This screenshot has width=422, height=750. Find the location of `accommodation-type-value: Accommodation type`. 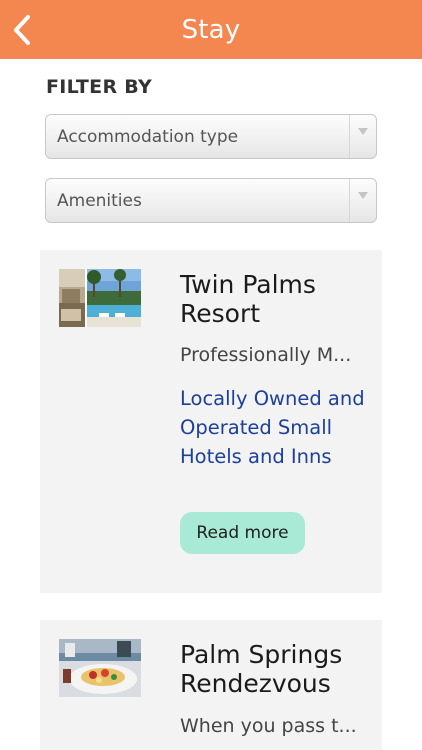

accommodation-type-value: Accommodation type is located at coordinates (148, 136).